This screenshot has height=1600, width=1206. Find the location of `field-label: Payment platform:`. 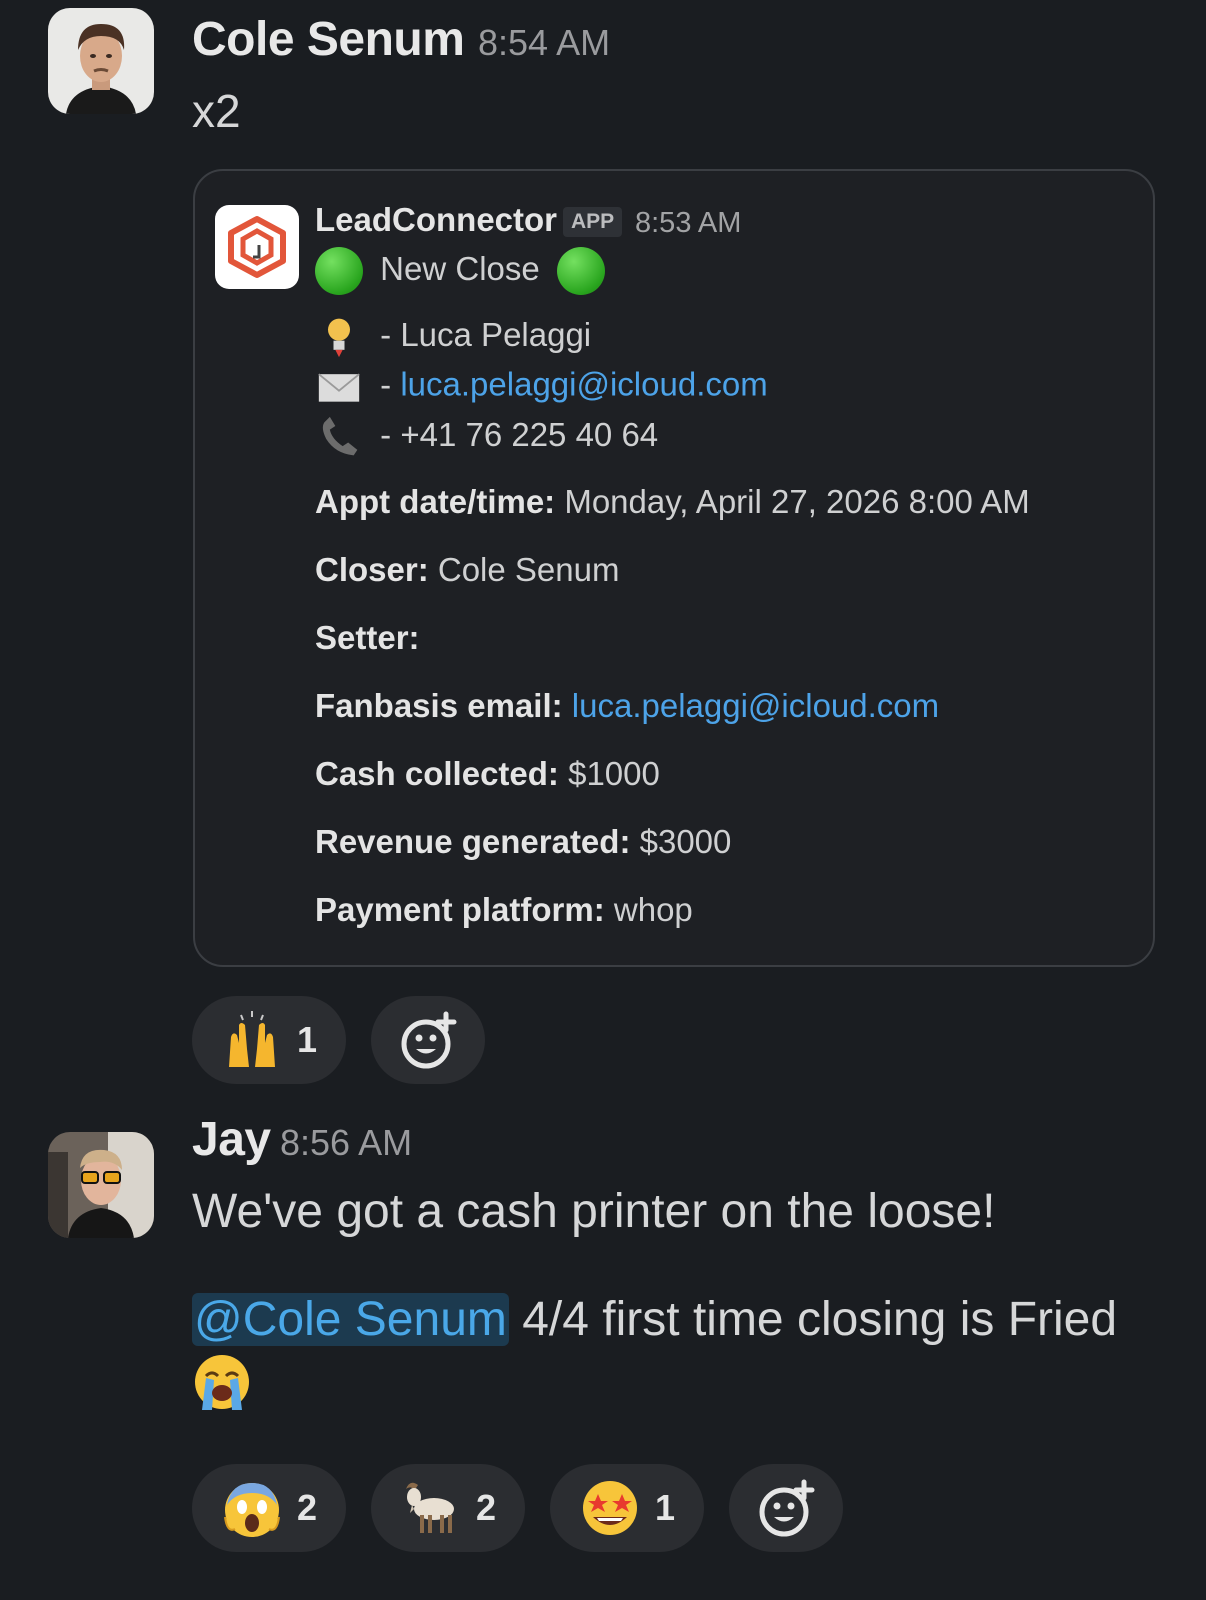

field-label: Payment platform: is located at coordinates (460, 909).